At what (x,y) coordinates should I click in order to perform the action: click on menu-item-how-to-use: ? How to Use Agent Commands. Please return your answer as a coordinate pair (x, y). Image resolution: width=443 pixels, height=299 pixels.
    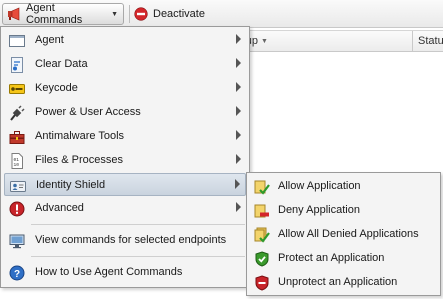
    Looking at the image, I should click on (125, 272).